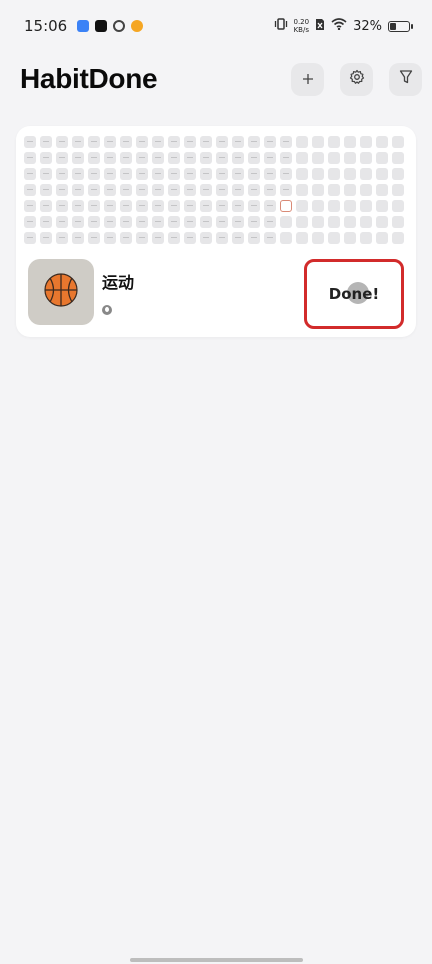 The image size is (432, 964). I want to click on add-icon, so click(308, 79).